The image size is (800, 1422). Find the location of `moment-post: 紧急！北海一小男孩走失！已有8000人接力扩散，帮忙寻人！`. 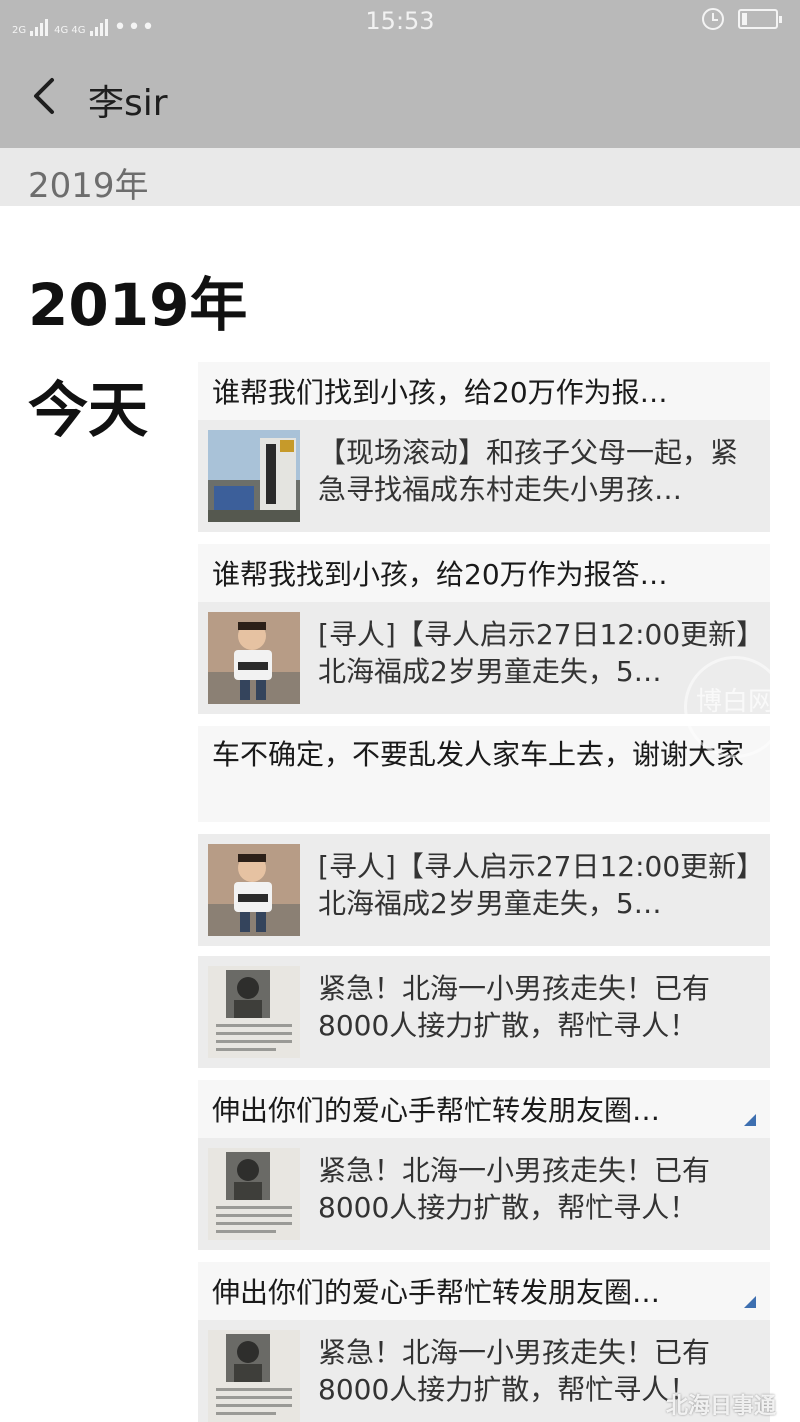

moment-post: 紧急！北海一小男孩走失！已有8000人接力扩散，帮忙寻人！ is located at coordinates (484, 1012).